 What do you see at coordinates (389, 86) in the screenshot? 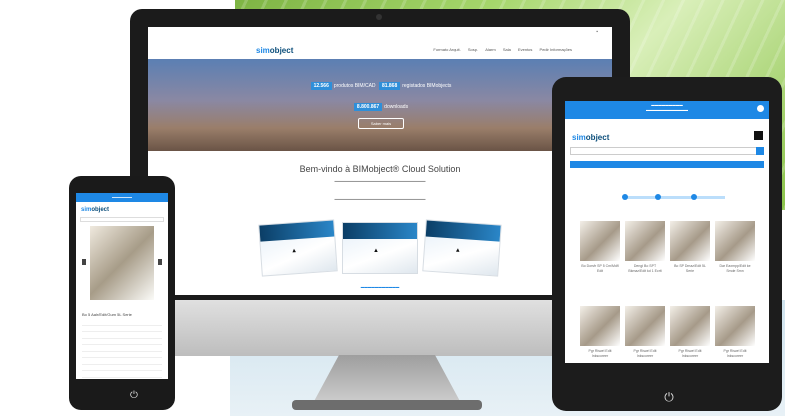
I see `stat-value: 81.868` at bounding box center [389, 86].